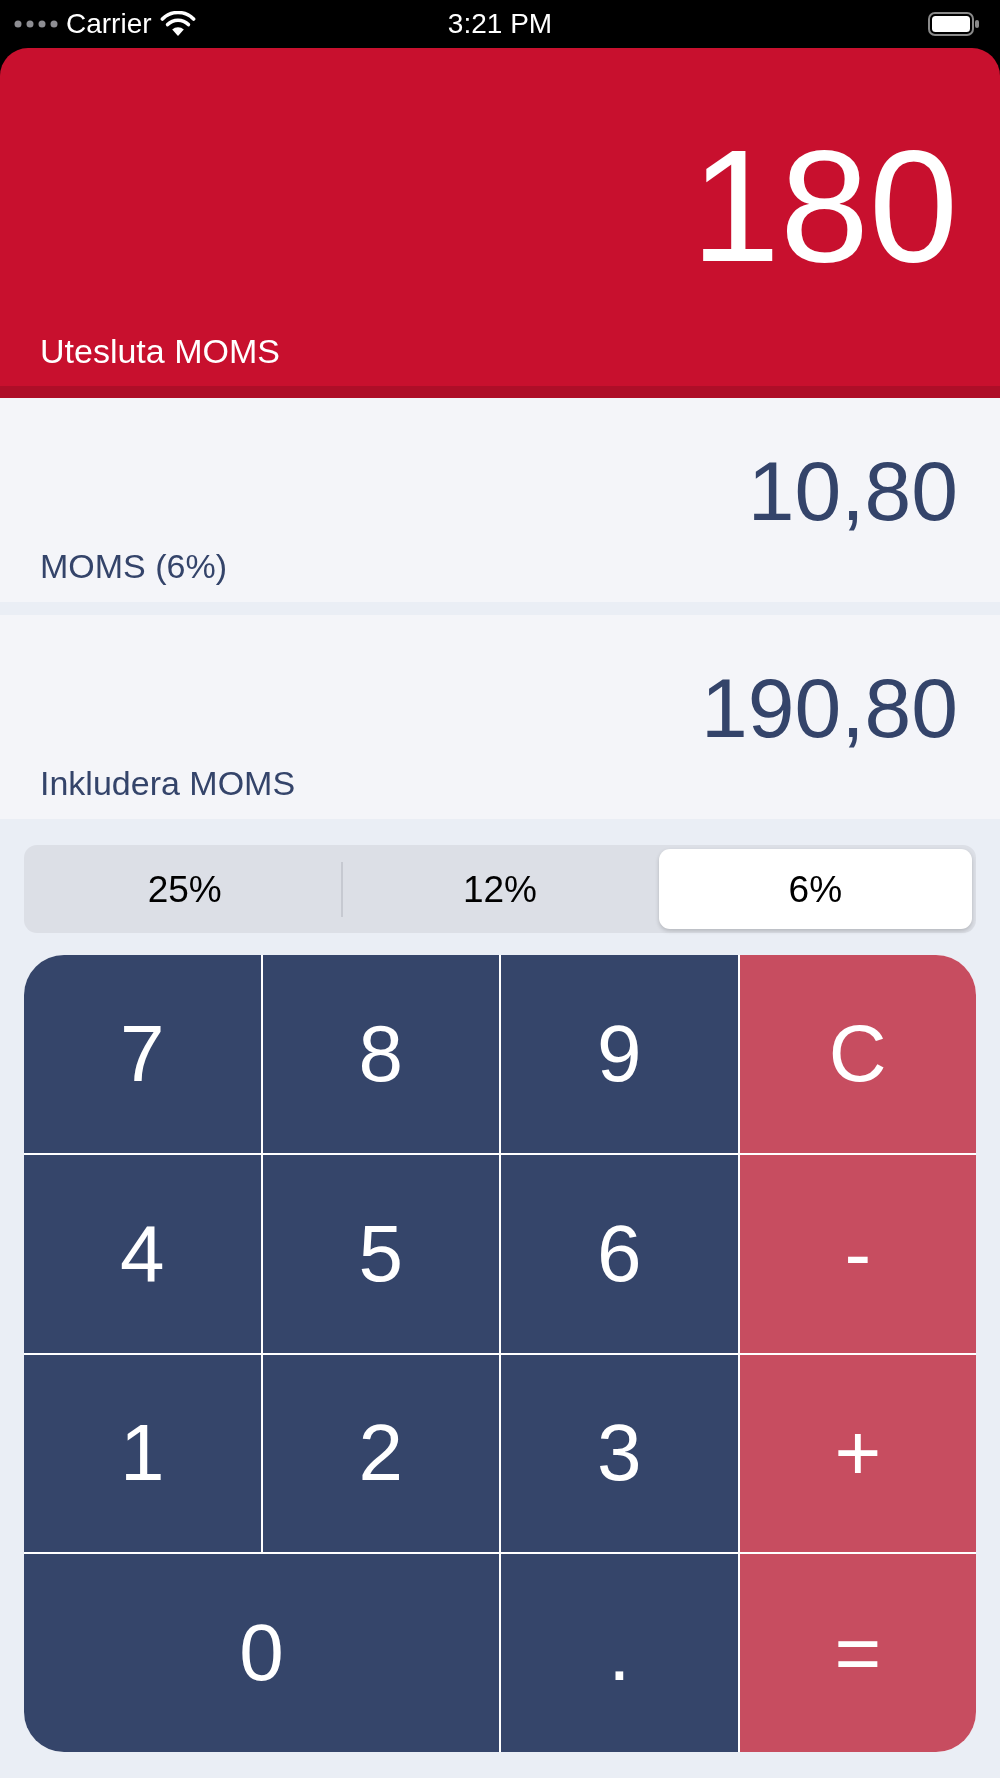 The image size is (1000, 1778). What do you see at coordinates (142, 1054) in the screenshot?
I see `digit-key: 7` at bounding box center [142, 1054].